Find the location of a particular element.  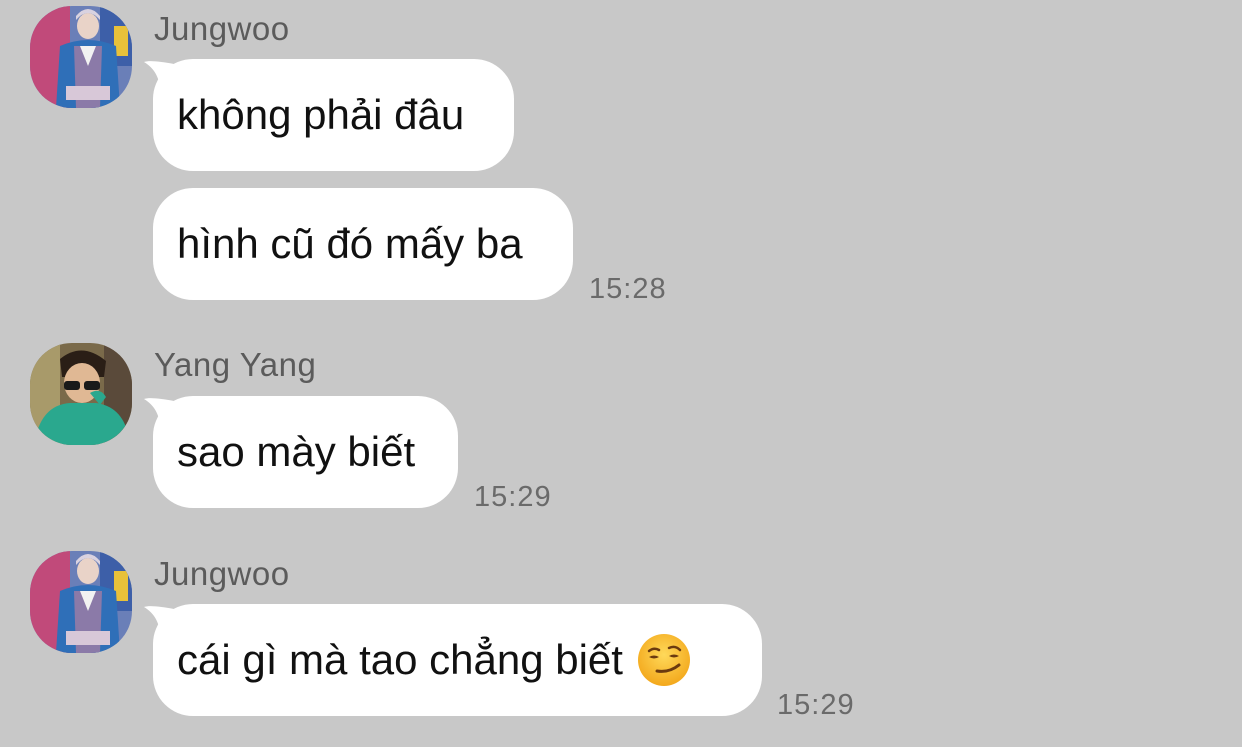

message-text: không phải đâu is located at coordinates (321, 114).